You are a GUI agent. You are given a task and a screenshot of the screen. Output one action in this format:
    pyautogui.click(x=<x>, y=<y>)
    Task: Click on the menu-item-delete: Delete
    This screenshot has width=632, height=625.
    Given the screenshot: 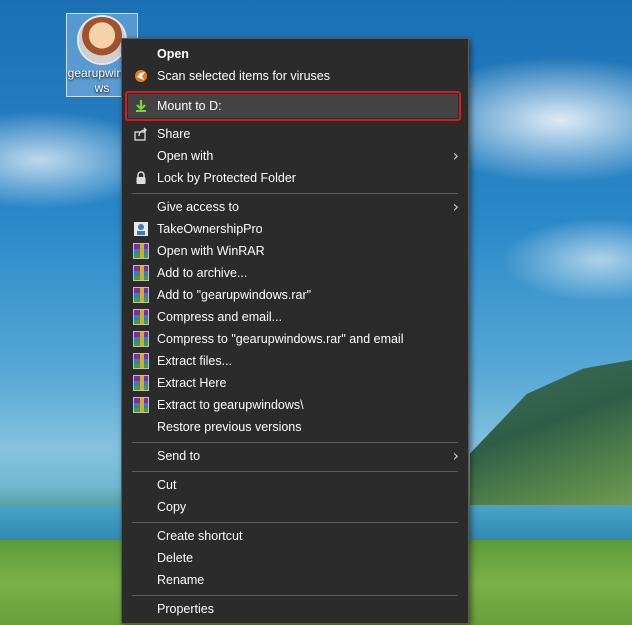 What is the action you would take?
    pyautogui.click(x=295, y=558)
    